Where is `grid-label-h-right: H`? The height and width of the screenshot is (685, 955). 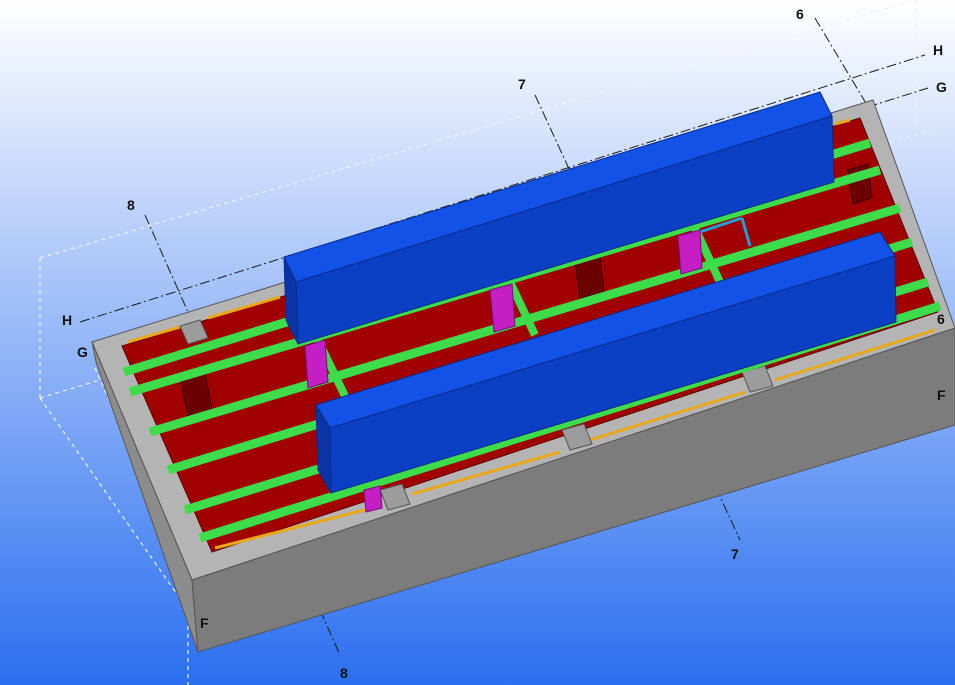
grid-label-h-right: H is located at coordinates (938, 50).